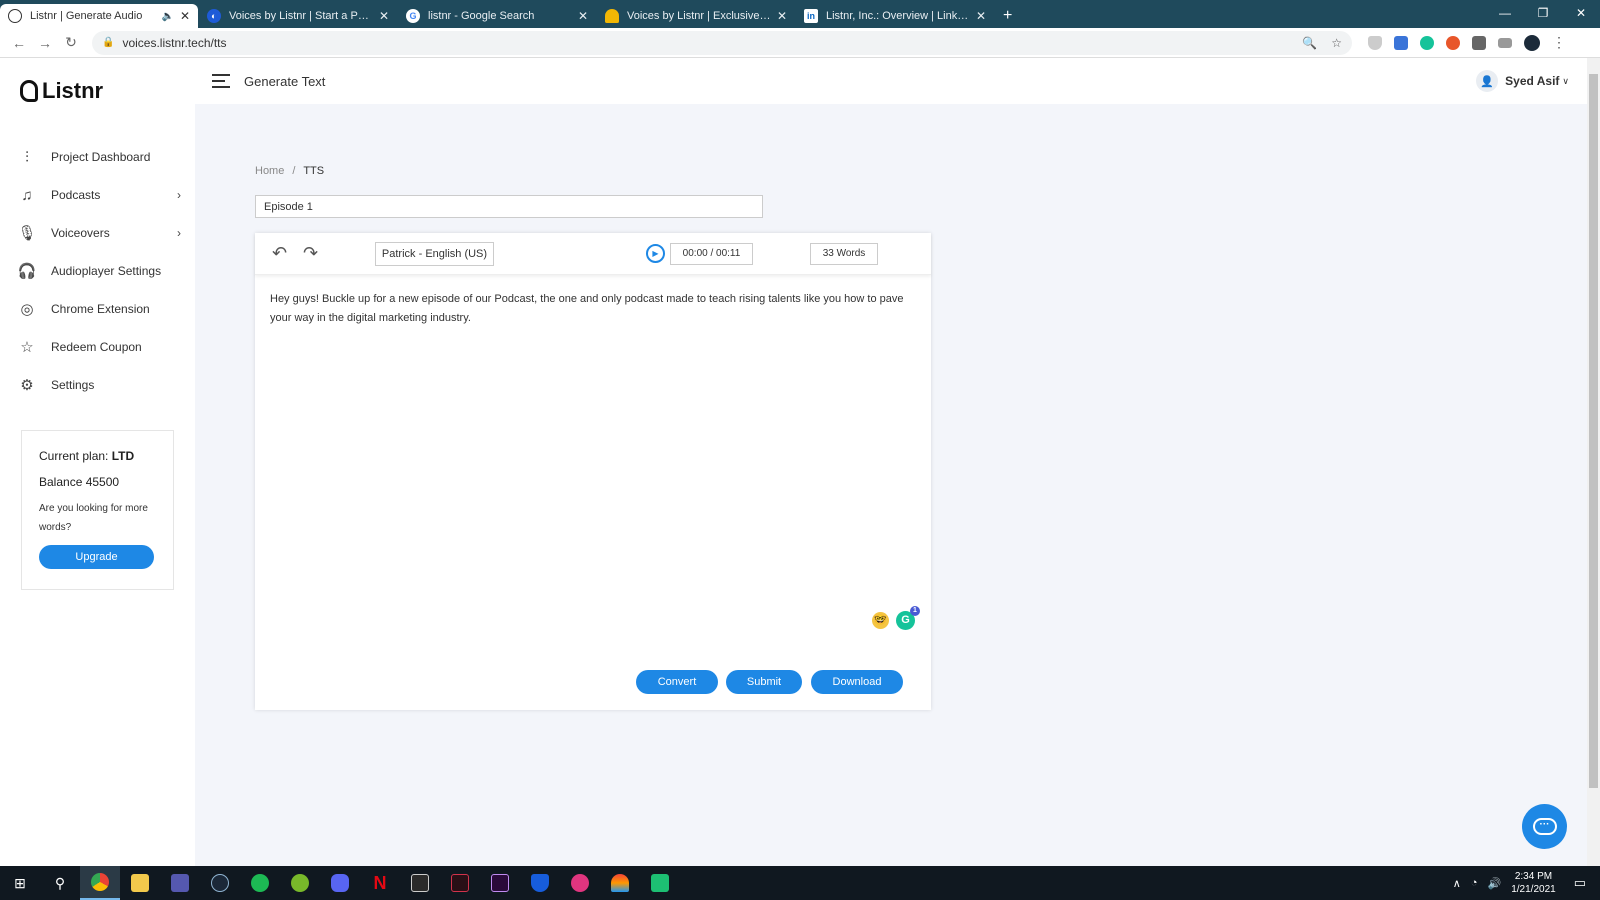  What do you see at coordinates (298, 16) in the screenshot?
I see `browser-tab-2: ◐ Voices by Listnr | Start a Podcast ✕` at bounding box center [298, 16].